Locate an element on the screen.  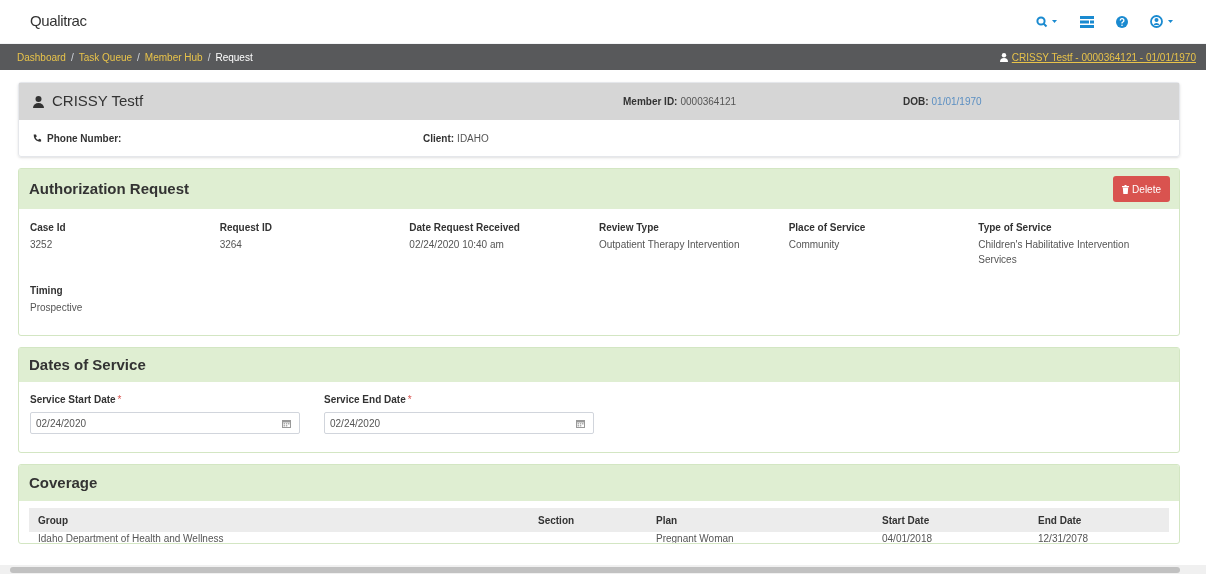
table-cell-text: 12/31/2078 is located at coordinates (1064, 537).